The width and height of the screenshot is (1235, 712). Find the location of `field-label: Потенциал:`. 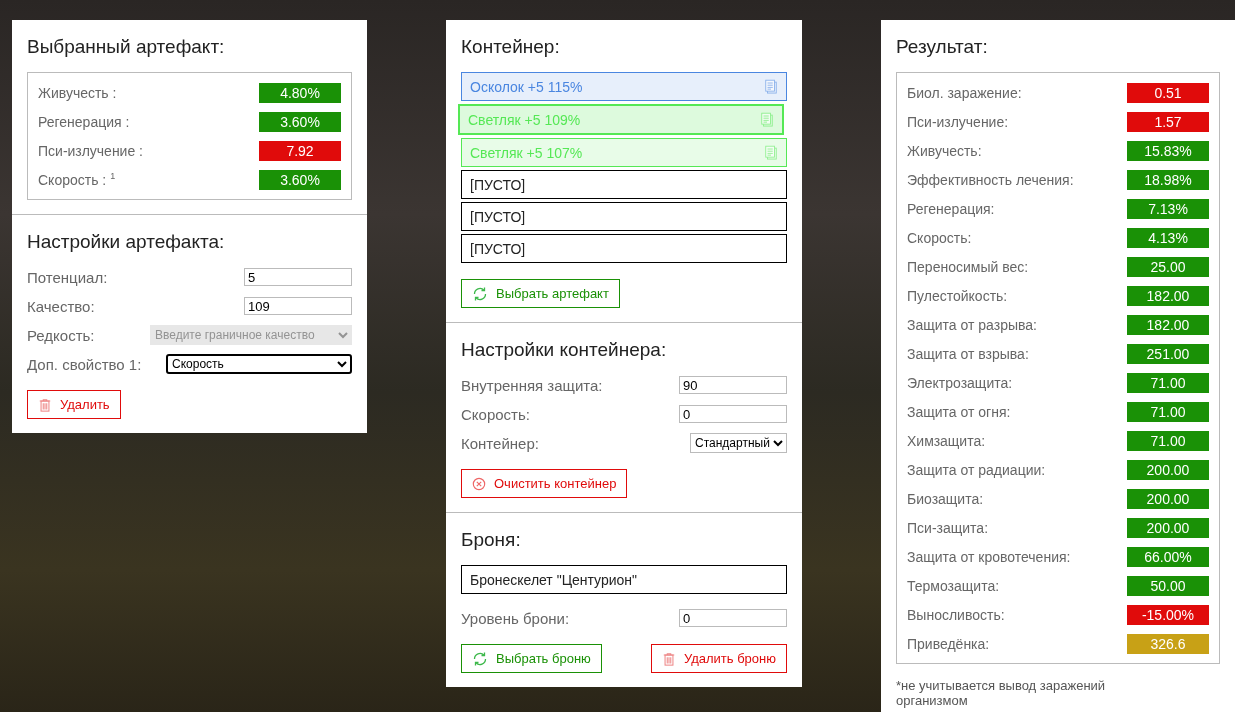

field-label: Потенциал: is located at coordinates (67, 277).